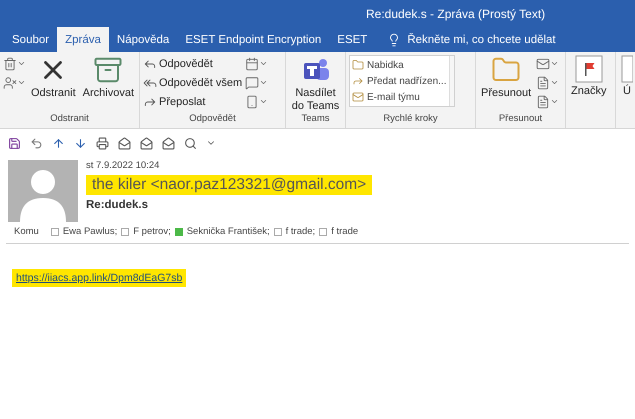  I want to click on mail-icon, so click(358, 97).